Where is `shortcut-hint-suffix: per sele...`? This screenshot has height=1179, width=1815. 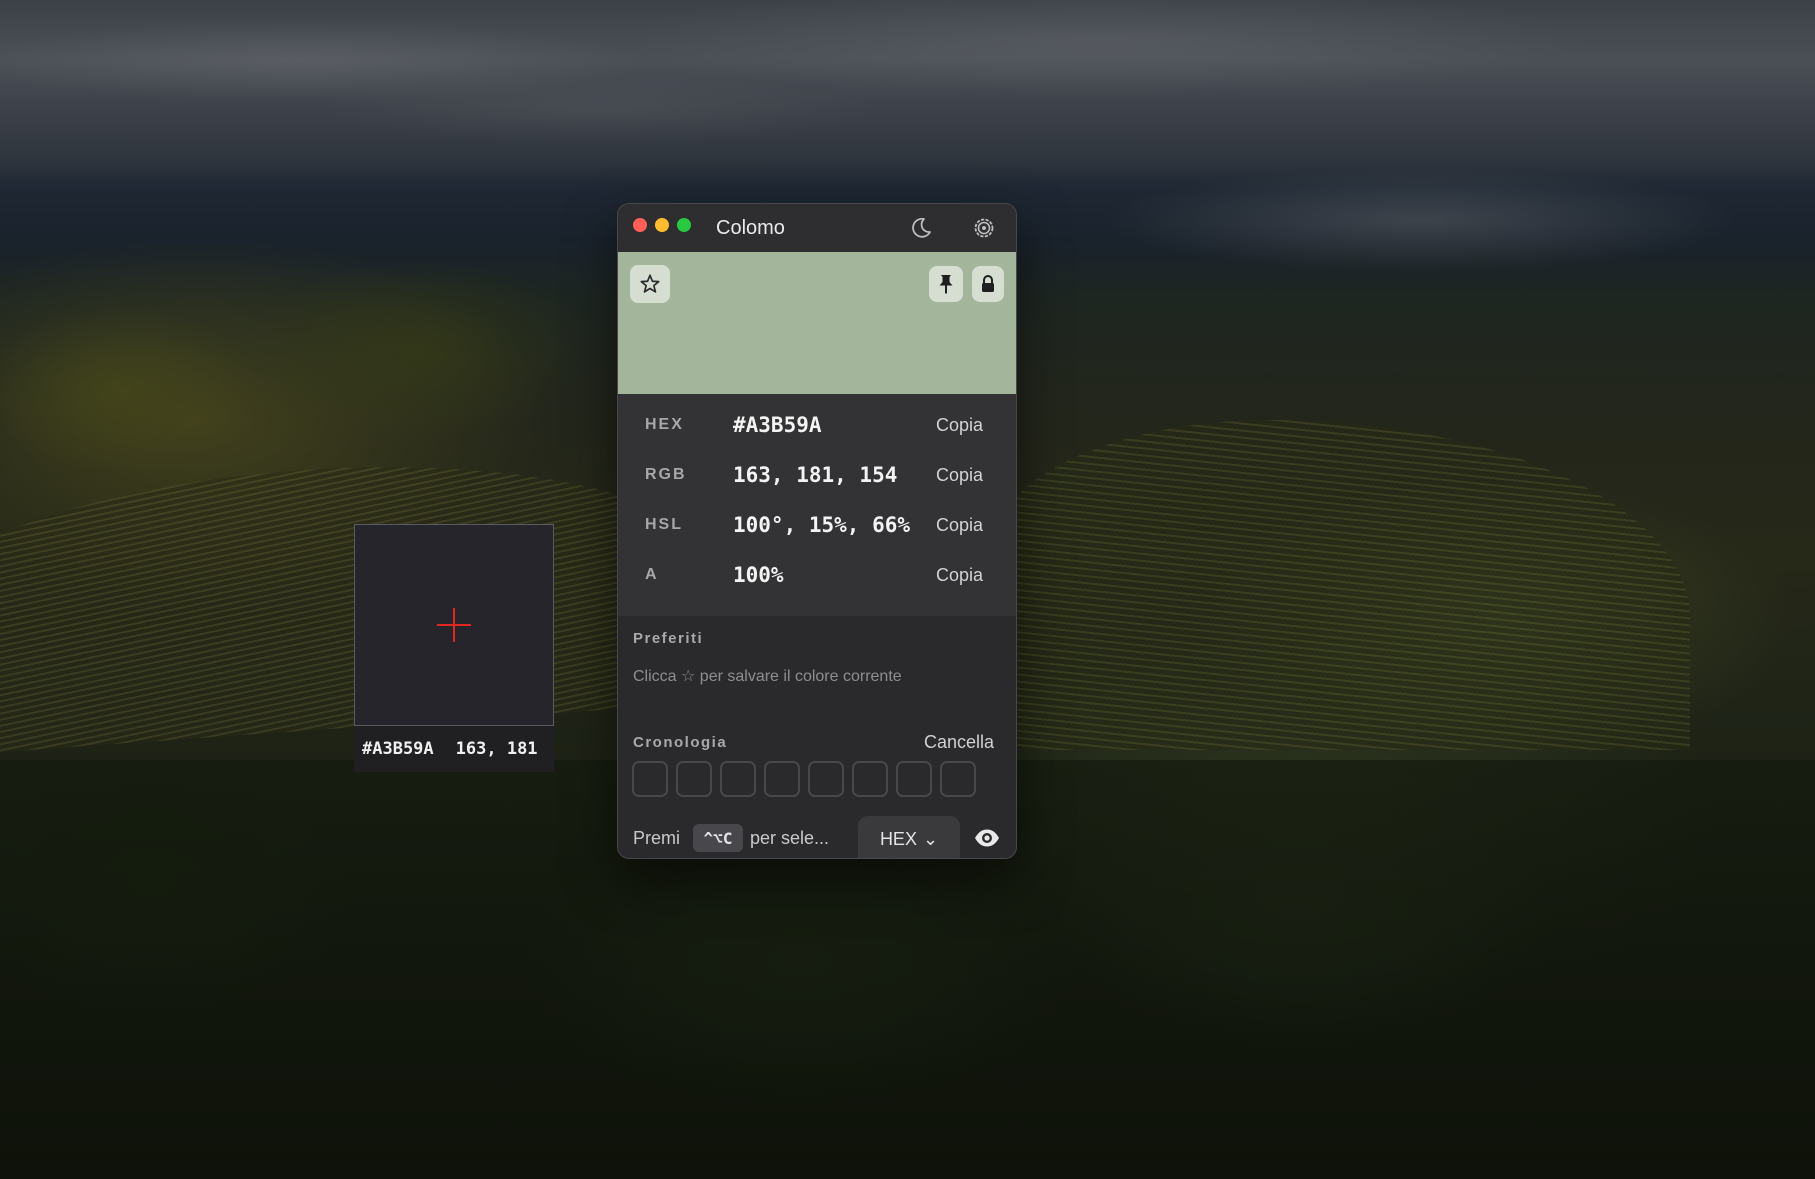
shortcut-hint-suffix: per sele... is located at coordinates (790, 838).